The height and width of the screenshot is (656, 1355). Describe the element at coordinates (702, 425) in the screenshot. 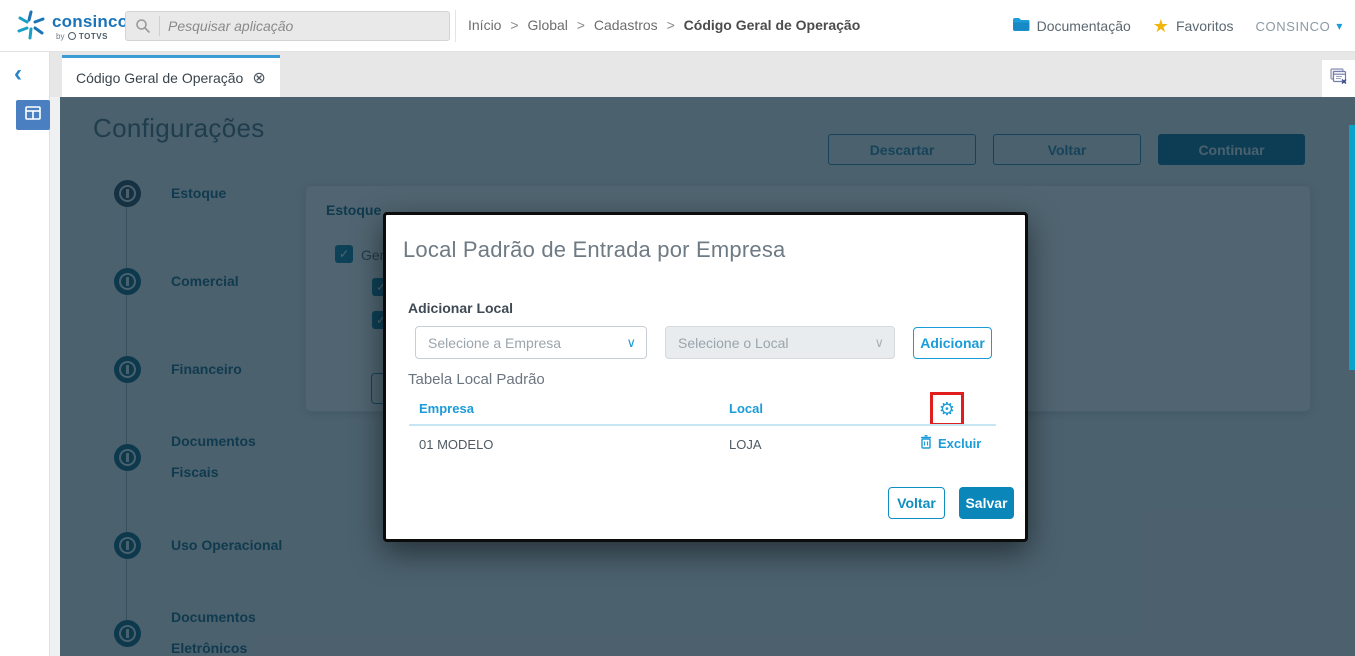

I see `table-header-rule` at that location.